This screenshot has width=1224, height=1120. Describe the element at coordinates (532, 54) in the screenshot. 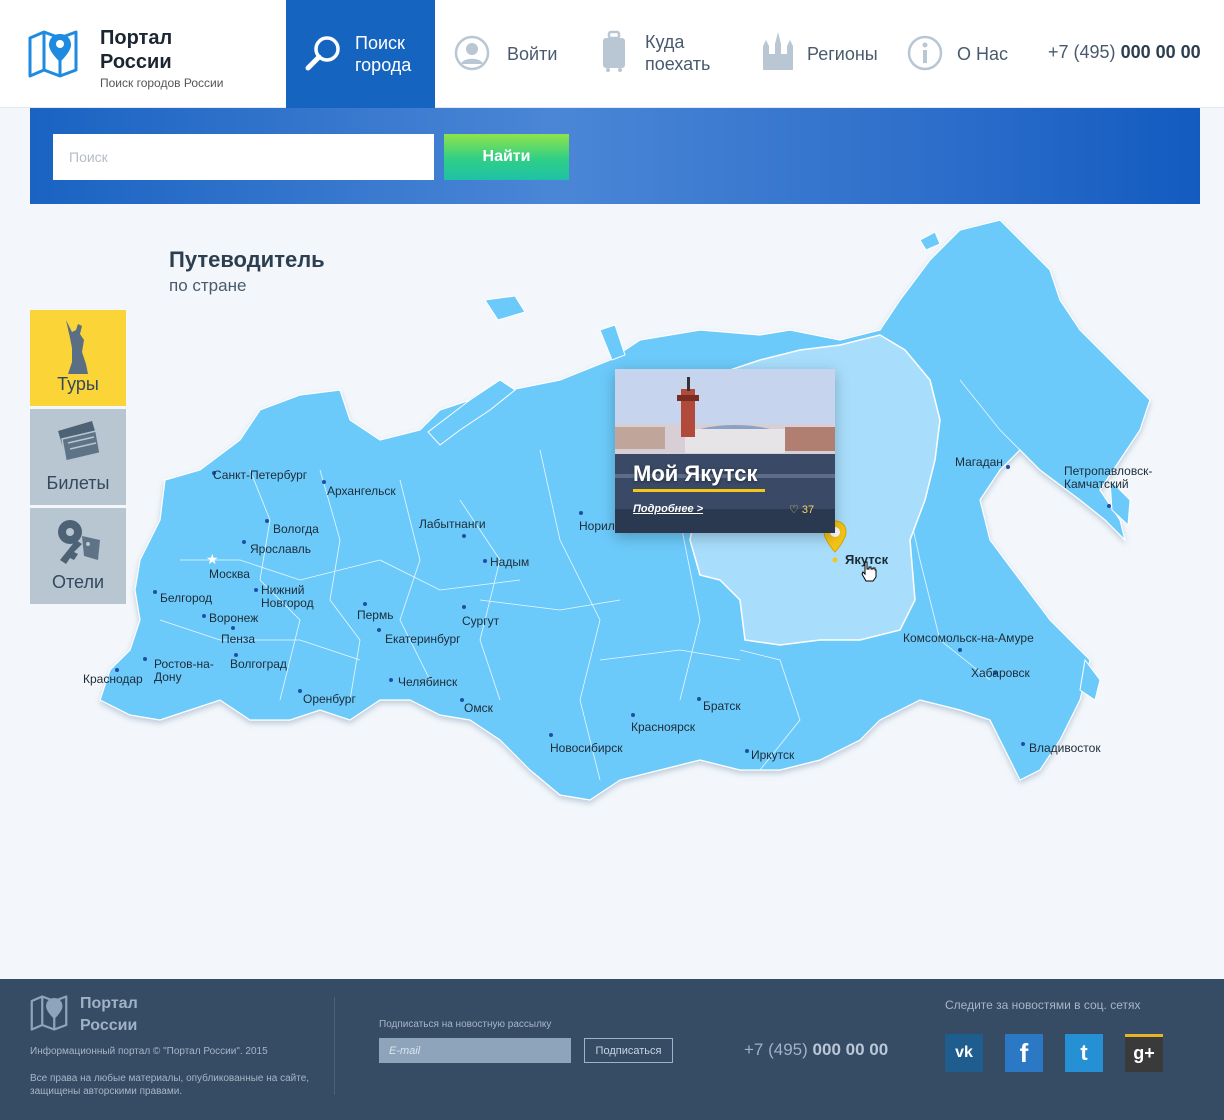

I see `nav-label: Войти` at that location.